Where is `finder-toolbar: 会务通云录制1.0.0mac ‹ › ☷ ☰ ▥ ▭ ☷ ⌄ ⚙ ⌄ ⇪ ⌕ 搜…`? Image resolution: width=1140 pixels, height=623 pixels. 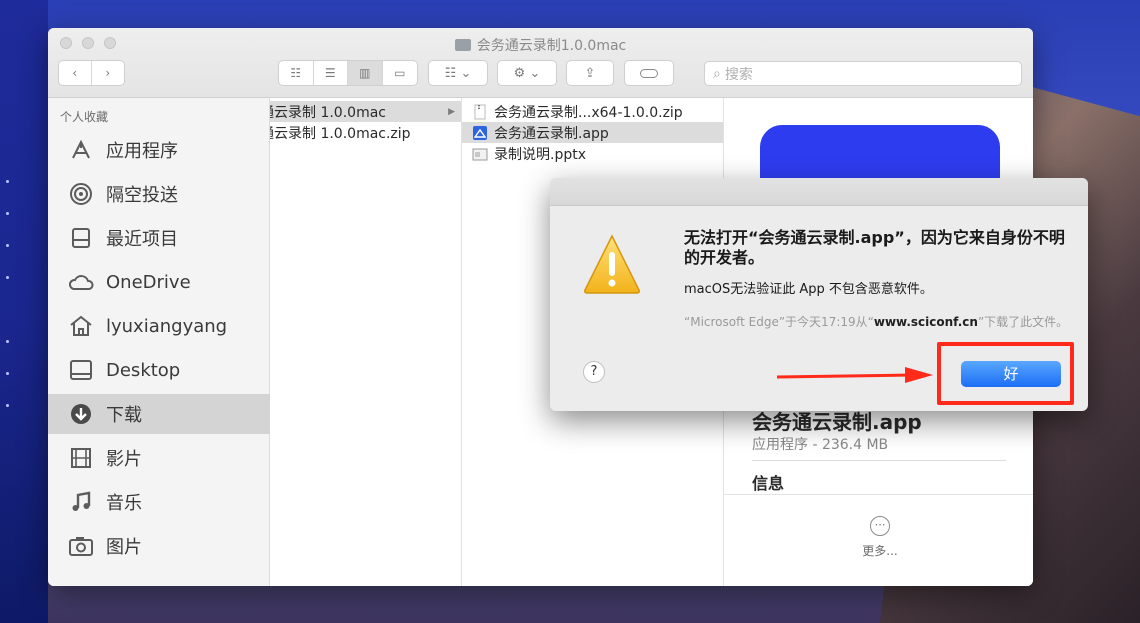
finder-toolbar: 会务通云录制1.0.0mac ‹ › ☷ ☰ ▥ ▭ ☷ ⌄ ⚙ ⌄ ⇪ ⌕ 搜… is located at coordinates (540, 63).